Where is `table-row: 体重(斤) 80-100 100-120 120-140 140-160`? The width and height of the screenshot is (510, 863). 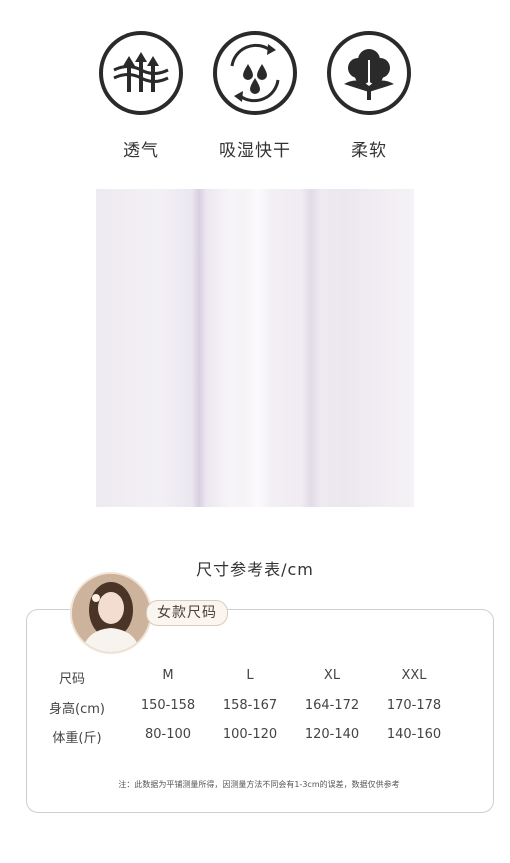
table-row: 体重(斤) 80-100 100-120 120-140 140-160 is located at coordinates (259, 738).